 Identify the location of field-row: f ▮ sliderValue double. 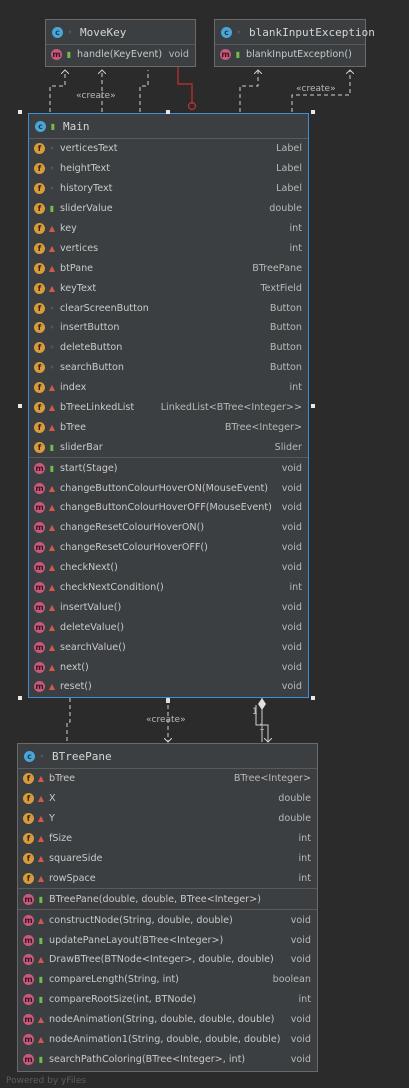
(168, 209).